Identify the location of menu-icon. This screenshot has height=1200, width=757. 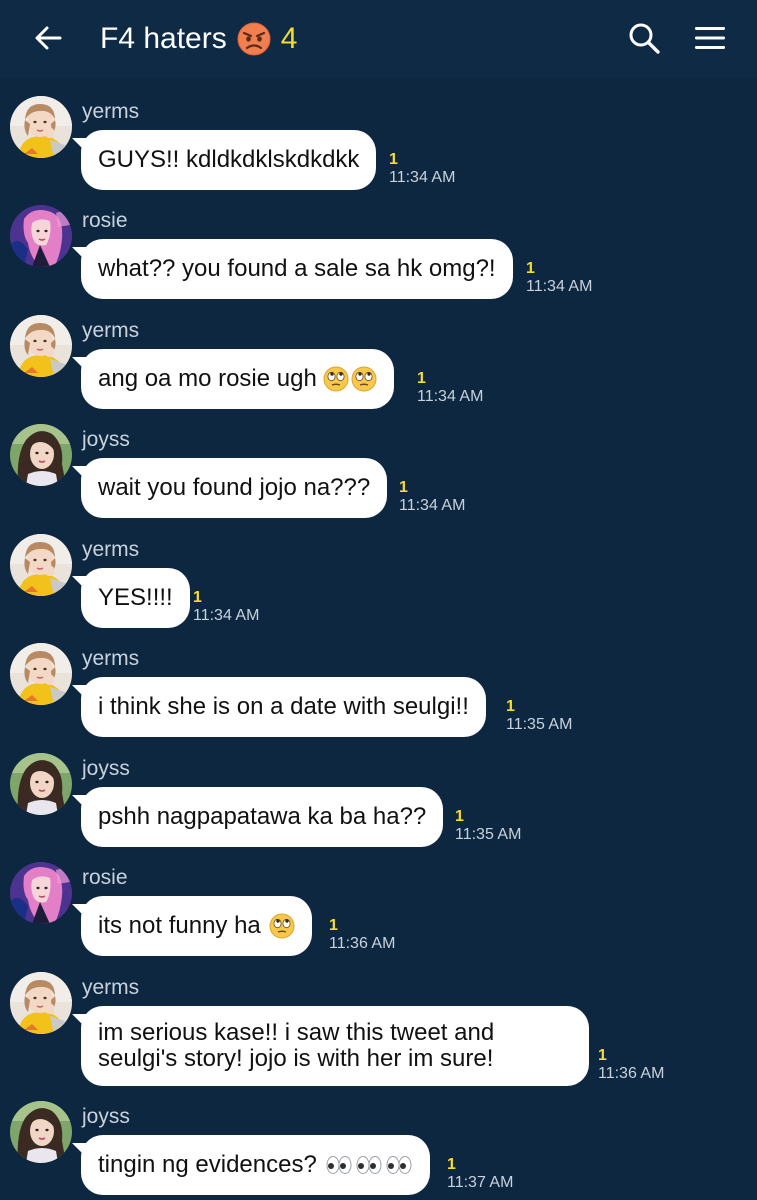
(710, 38).